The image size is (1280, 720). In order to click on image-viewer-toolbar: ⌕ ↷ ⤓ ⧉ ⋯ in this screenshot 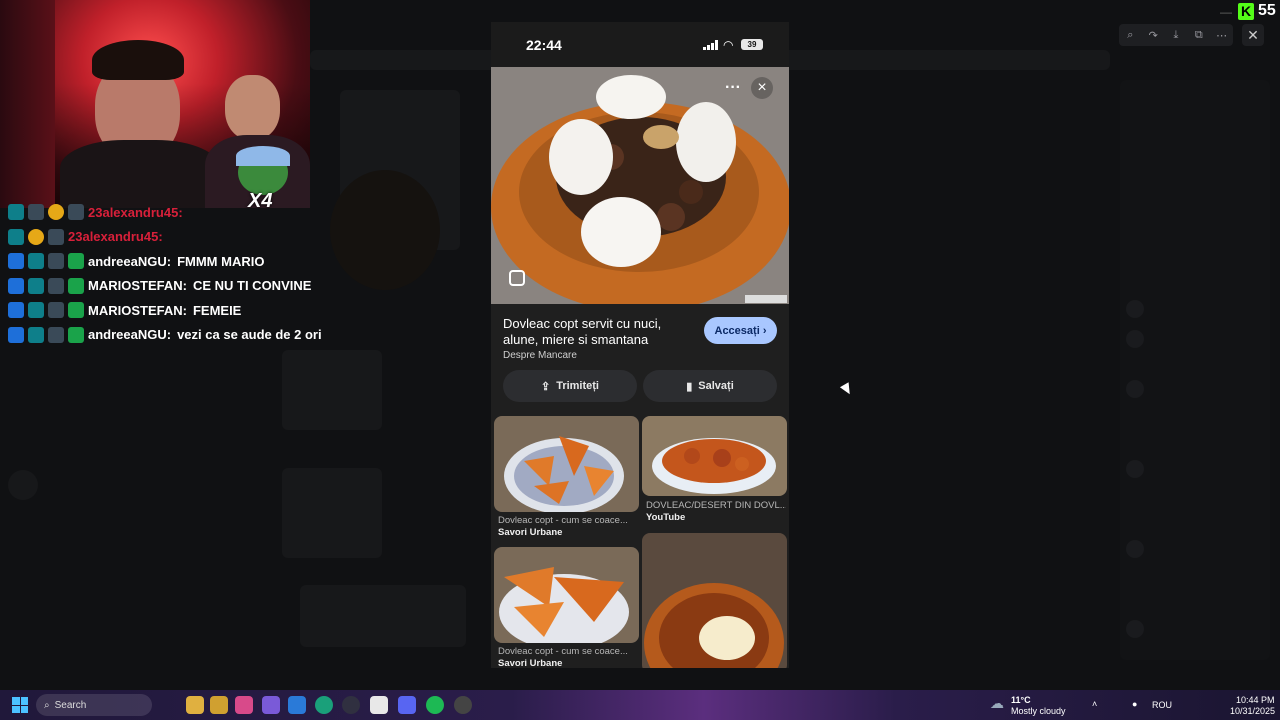, I will do `click(1176, 35)`.